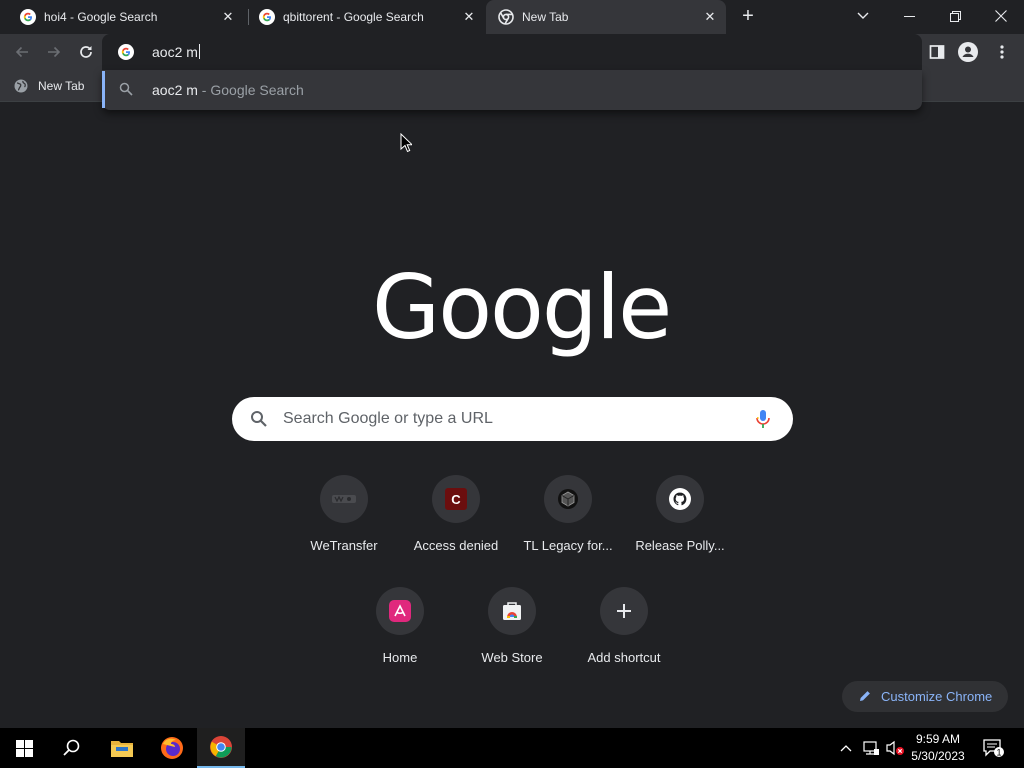  Describe the element at coordinates (938, 756) in the screenshot. I see `clock-date: 5/30/2023` at that location.